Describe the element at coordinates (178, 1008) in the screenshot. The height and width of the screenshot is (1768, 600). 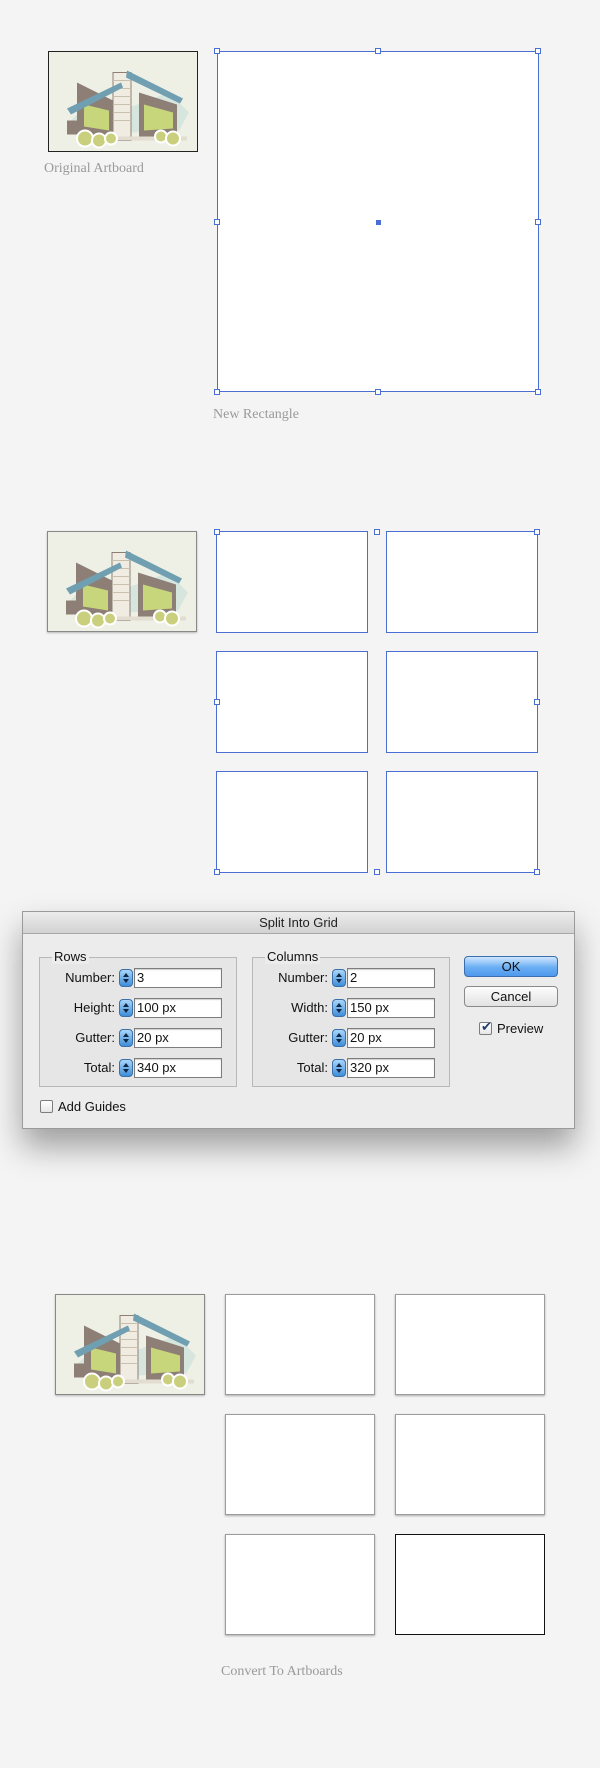
I see `rows-height-field: 100 px` at that location.